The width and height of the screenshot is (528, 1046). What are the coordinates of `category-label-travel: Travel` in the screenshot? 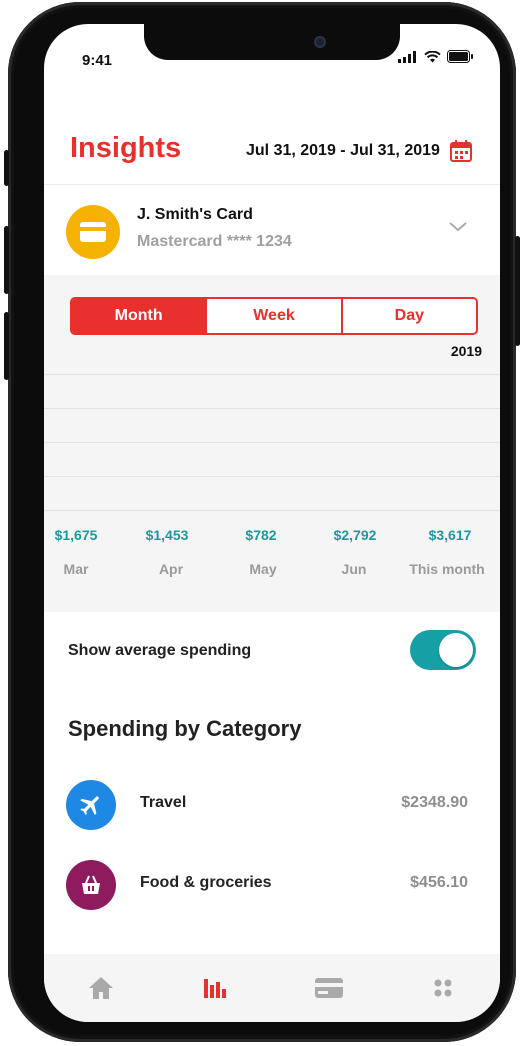 It's located at (163, 803).